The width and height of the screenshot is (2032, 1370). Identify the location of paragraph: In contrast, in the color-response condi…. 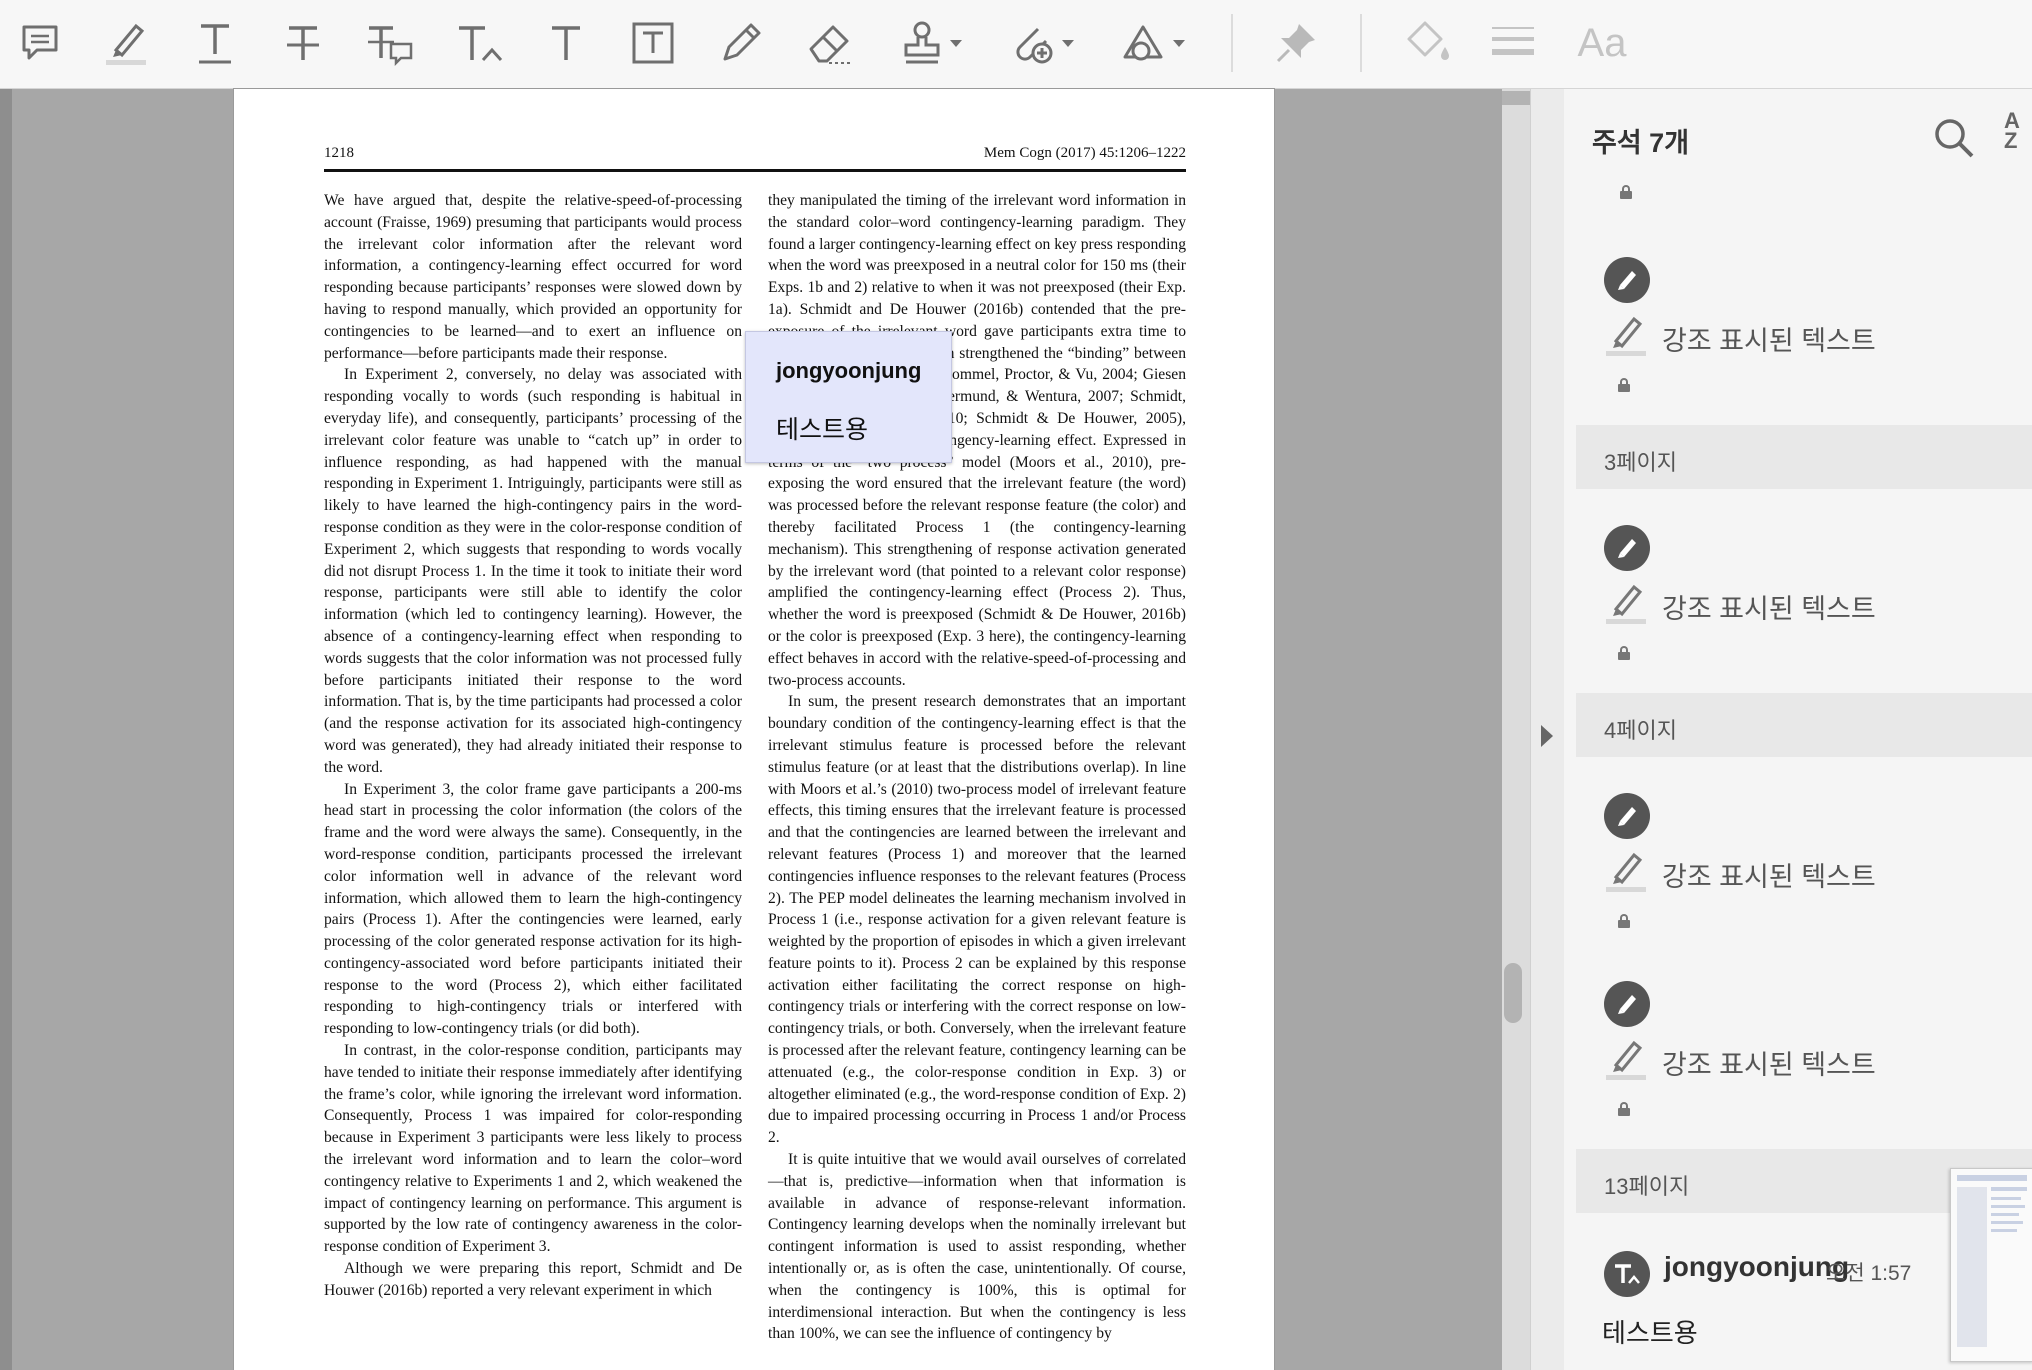
(533, 1149).